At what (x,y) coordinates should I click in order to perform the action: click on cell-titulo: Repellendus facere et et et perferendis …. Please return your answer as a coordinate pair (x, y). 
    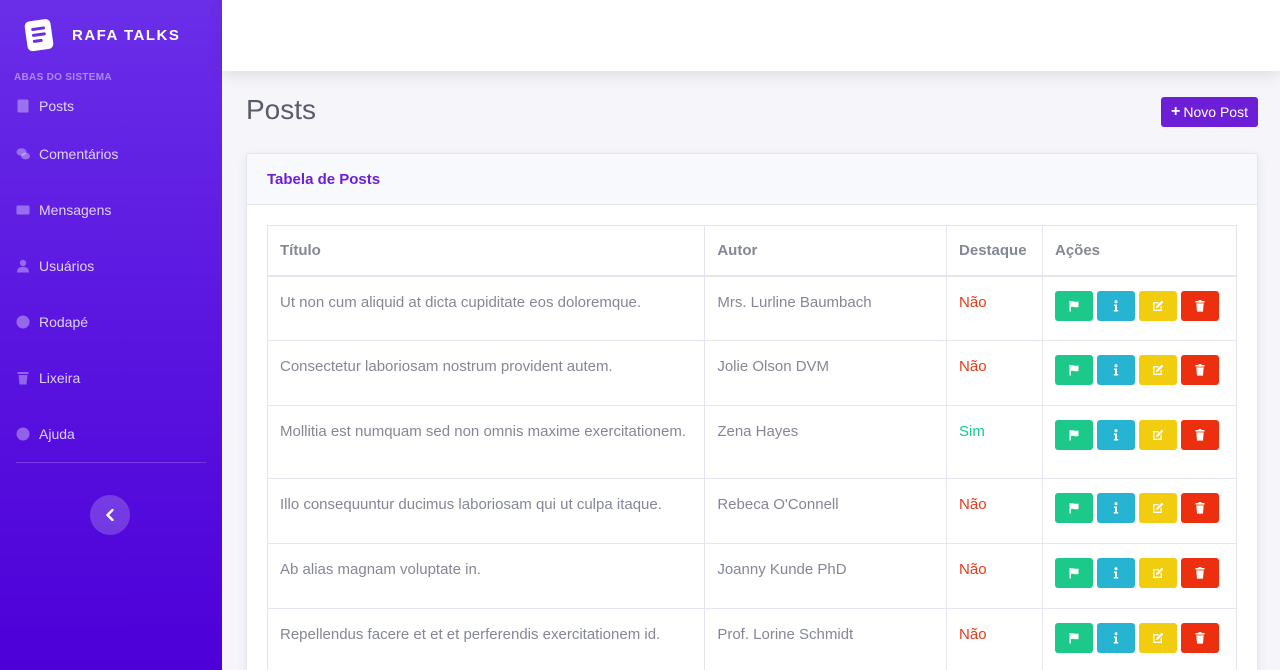
    Looking at the image, I should click on (486, 639).